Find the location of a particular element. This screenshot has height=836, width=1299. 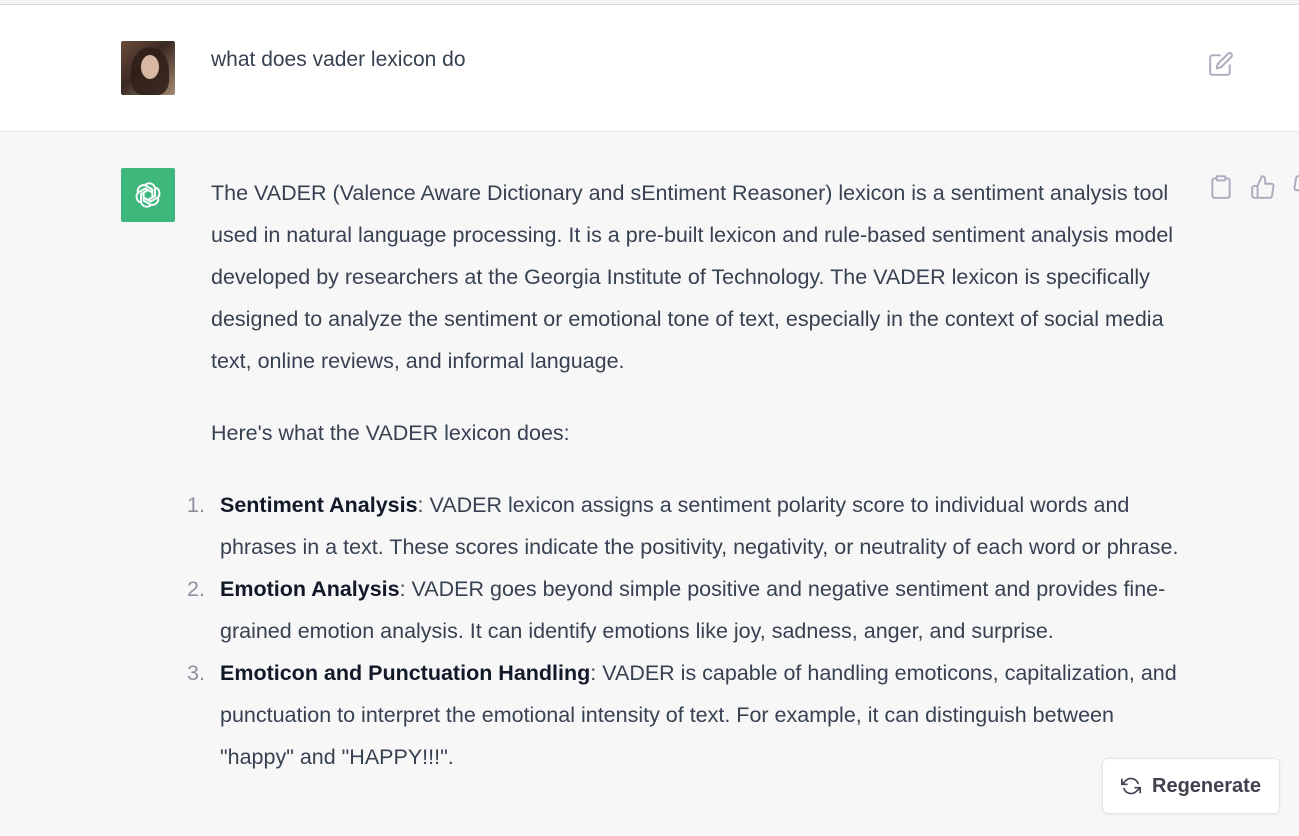

thumbs-up-icon is located at coordinates (1263, 187).